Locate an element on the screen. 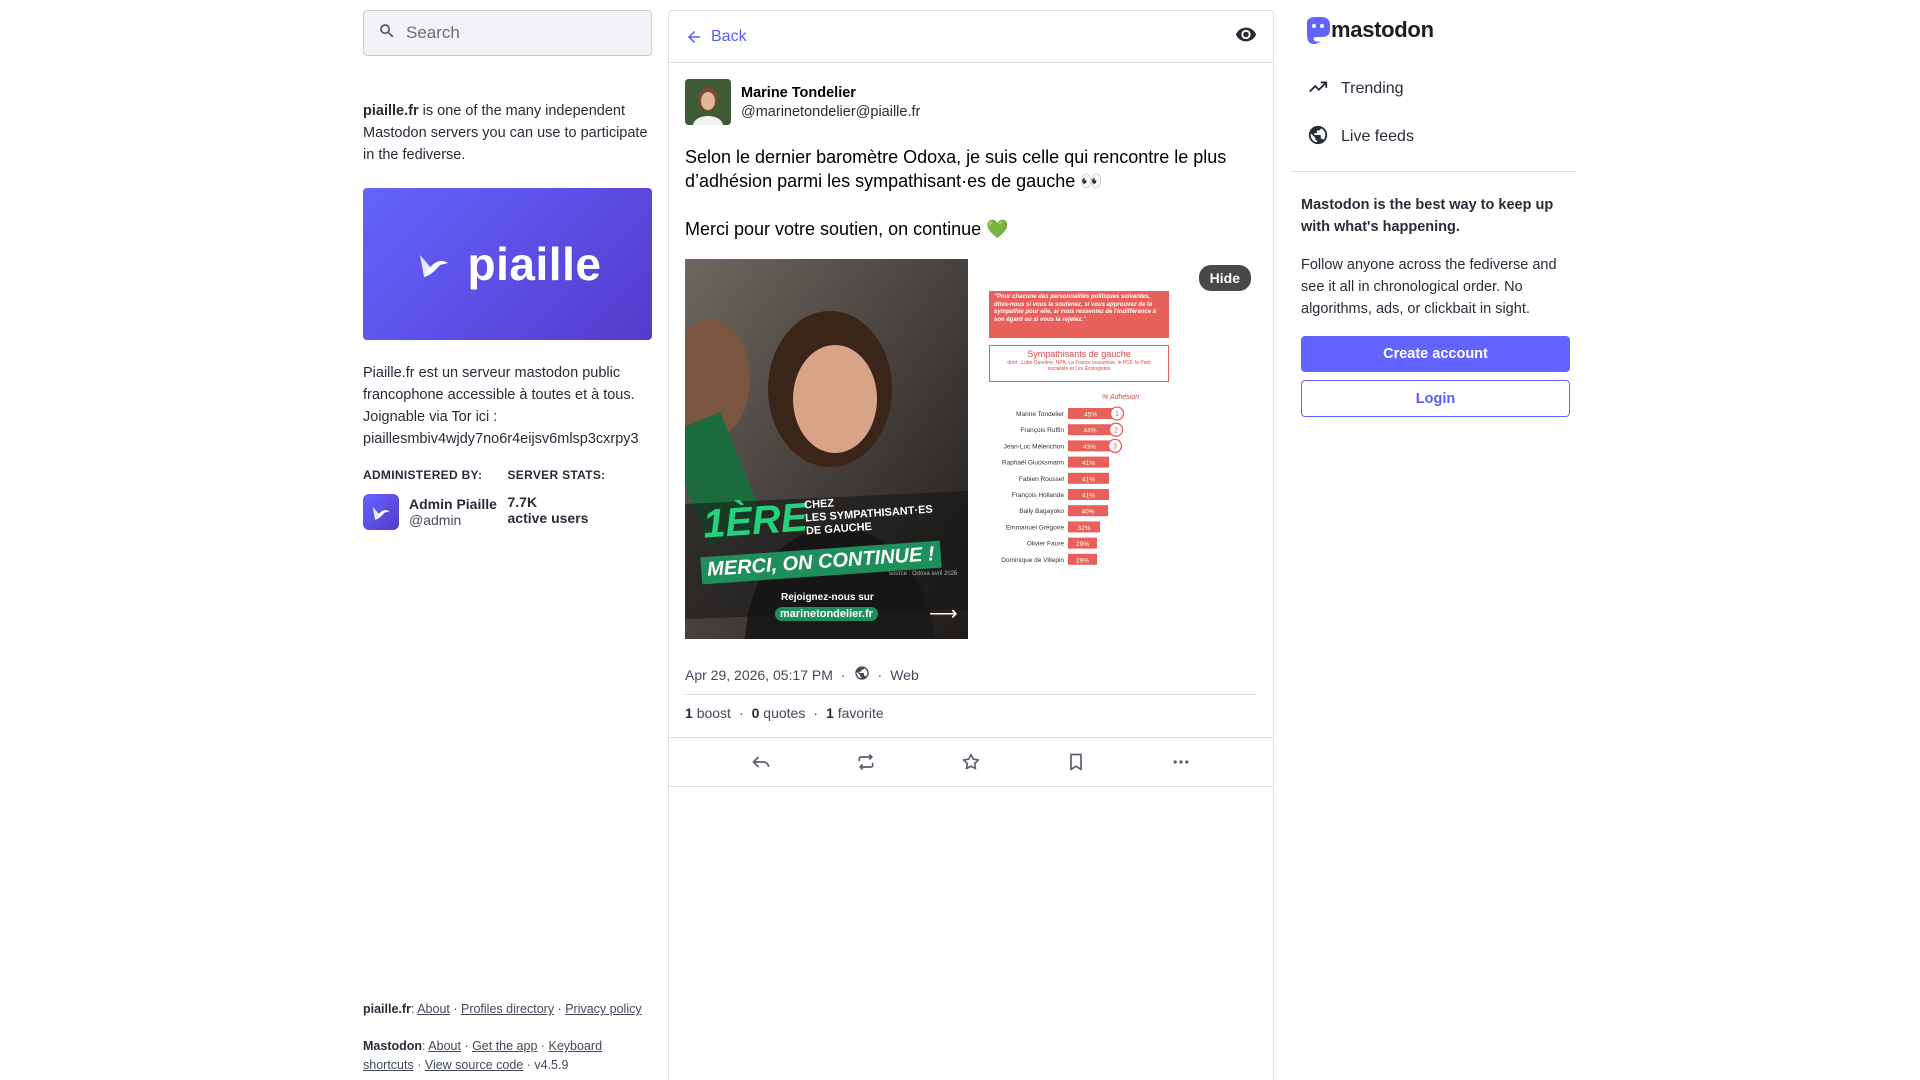  status-paragraph: Merci pour votre soutien, on continue 💚 is located at coordinates (847, 229).